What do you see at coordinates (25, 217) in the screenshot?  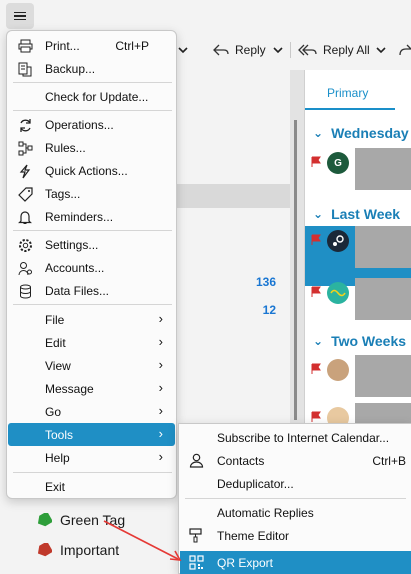 I see `bell-icon` at bounding box center [25, 217].